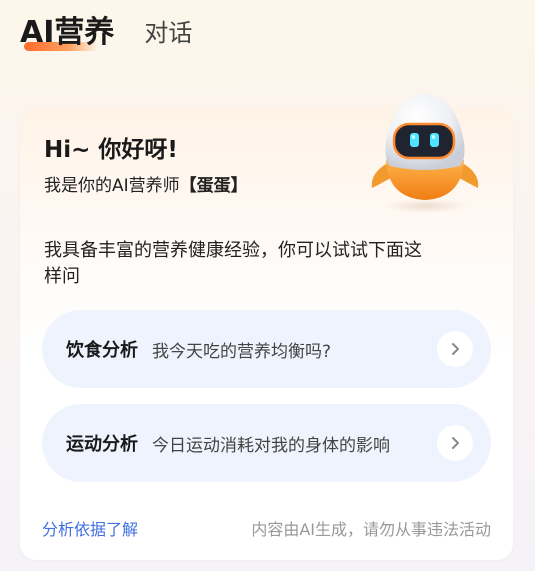 This screenshot has height=571, width=535. Describe the element at coordinates (213, 186) in the screenshot. I see `assistant-name: 【蛋蛋】` at that location.